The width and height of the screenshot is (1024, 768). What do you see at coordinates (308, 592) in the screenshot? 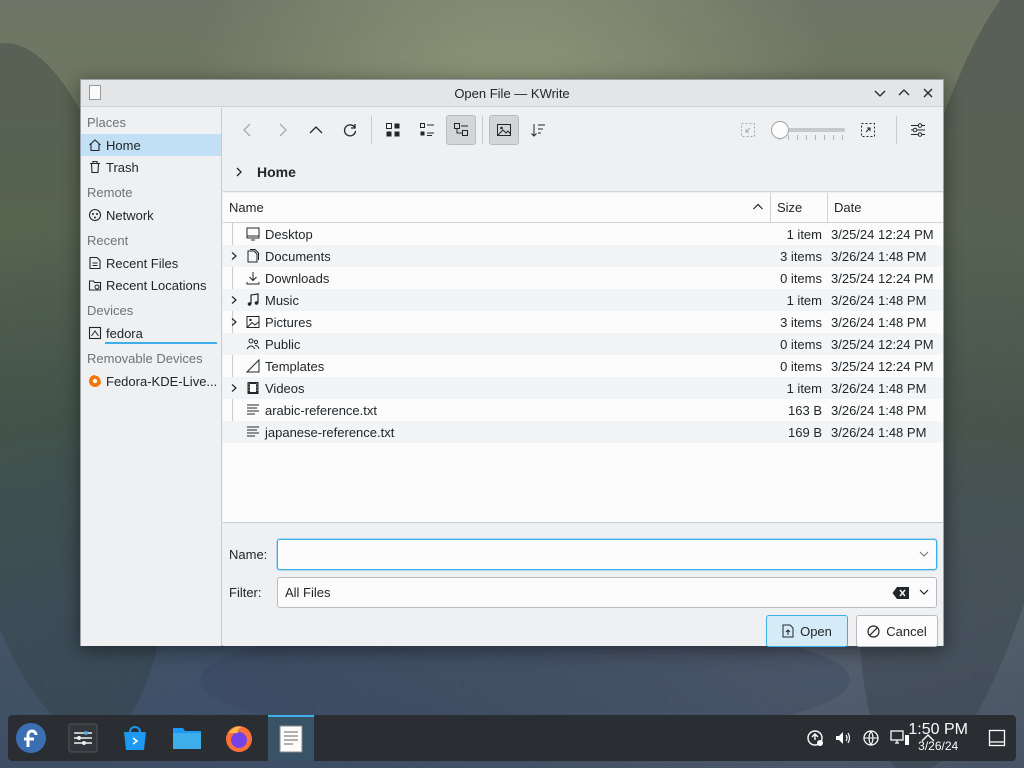
I see `filter-value: All Files` at bounding box center [308, 592].